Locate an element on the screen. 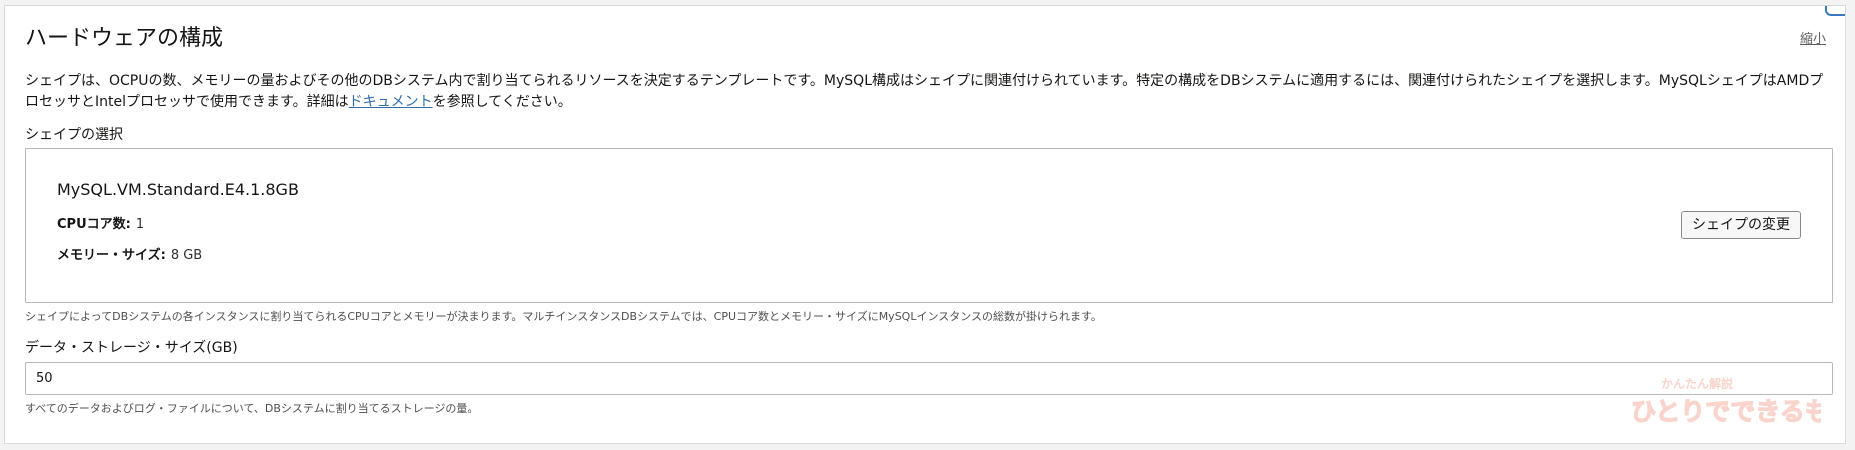 The height and width of the screenshot is (450, 1855). description-text-after-link: を参照してください。 is located at coordinates (502, 102).